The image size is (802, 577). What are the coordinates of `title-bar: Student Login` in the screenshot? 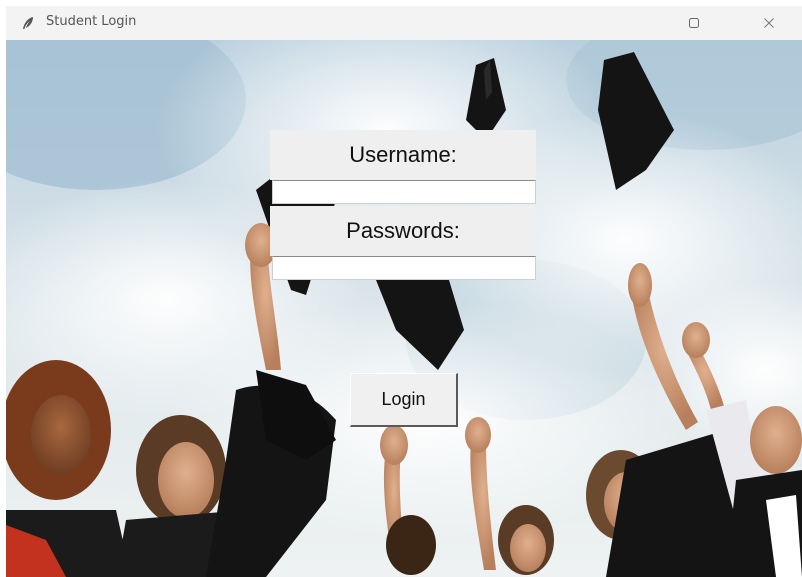 It's located at (404, 23).